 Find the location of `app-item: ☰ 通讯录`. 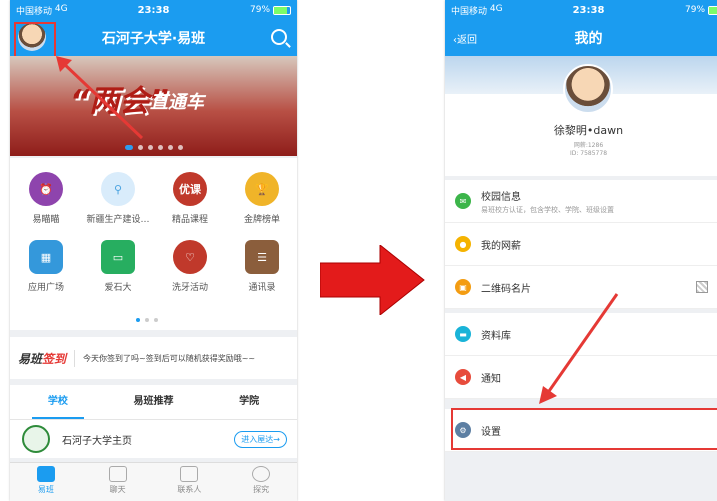

app-item: ☰ 通讯录 is located at coordinates (261, 266).